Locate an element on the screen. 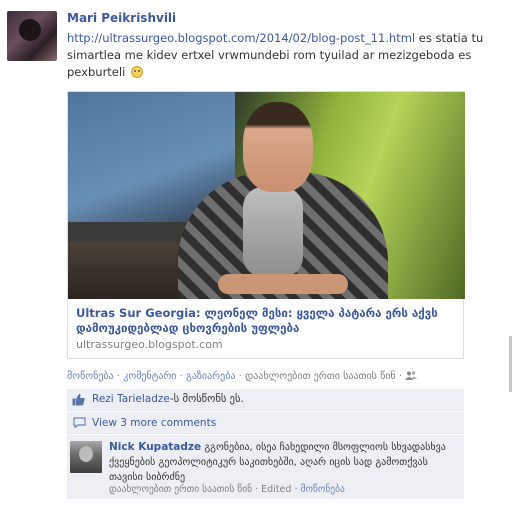  post-timestamp: დაახლოებით ერთი საათის წინ is located at coordinates (320, 376).